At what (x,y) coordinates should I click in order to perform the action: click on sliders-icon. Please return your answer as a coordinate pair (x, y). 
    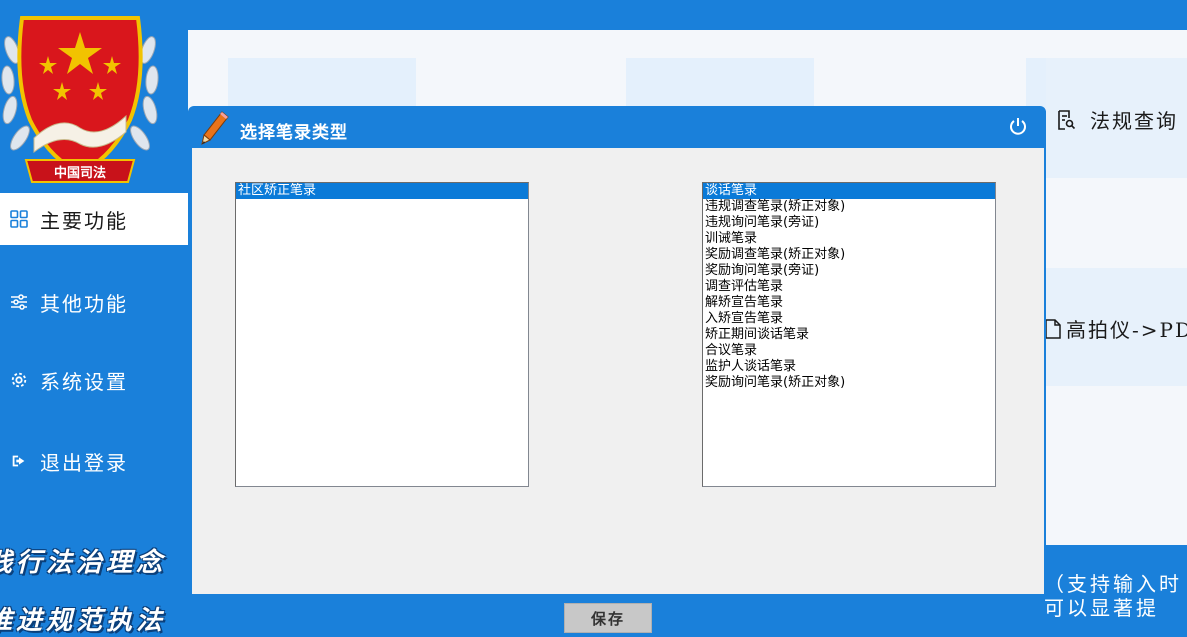
    Looking at the image, I should click on (19, 302).